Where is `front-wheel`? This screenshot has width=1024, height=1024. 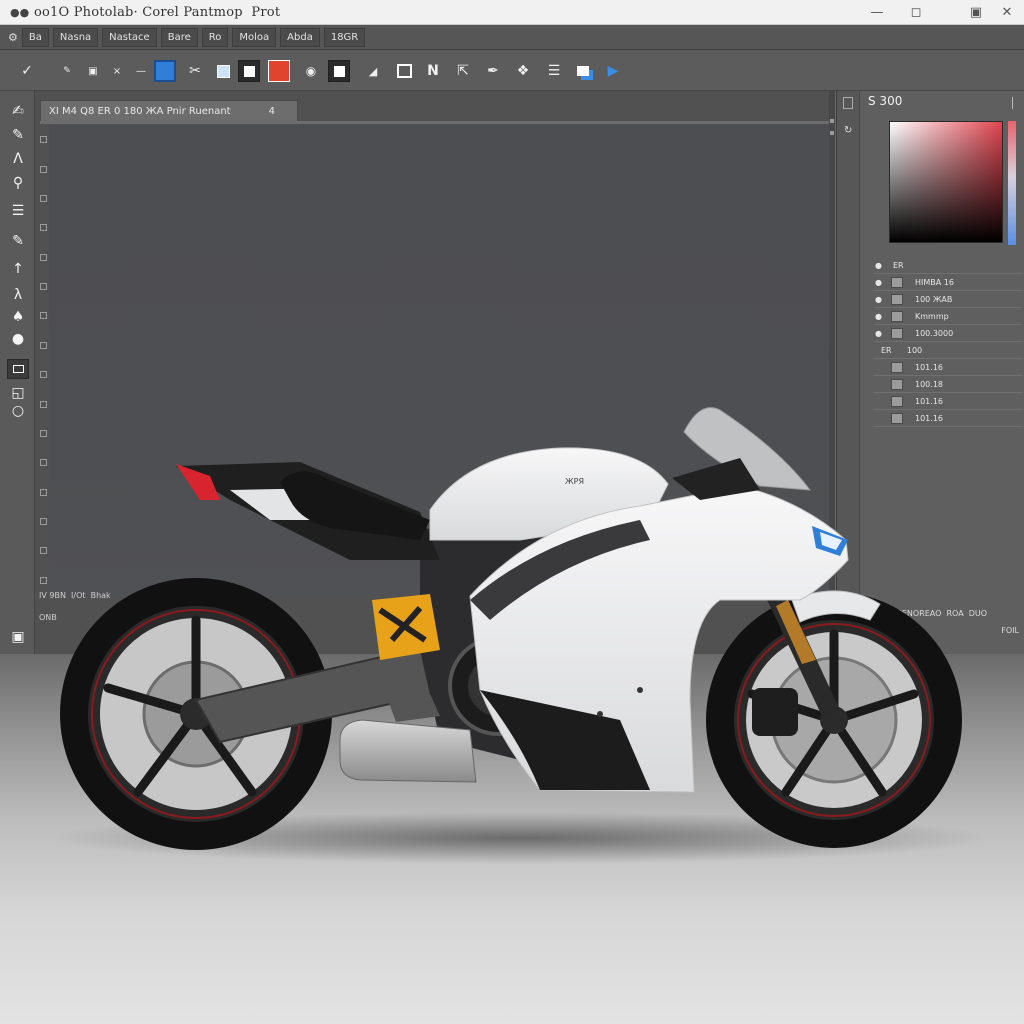 front-wheel is located at coordinates (834, 720).